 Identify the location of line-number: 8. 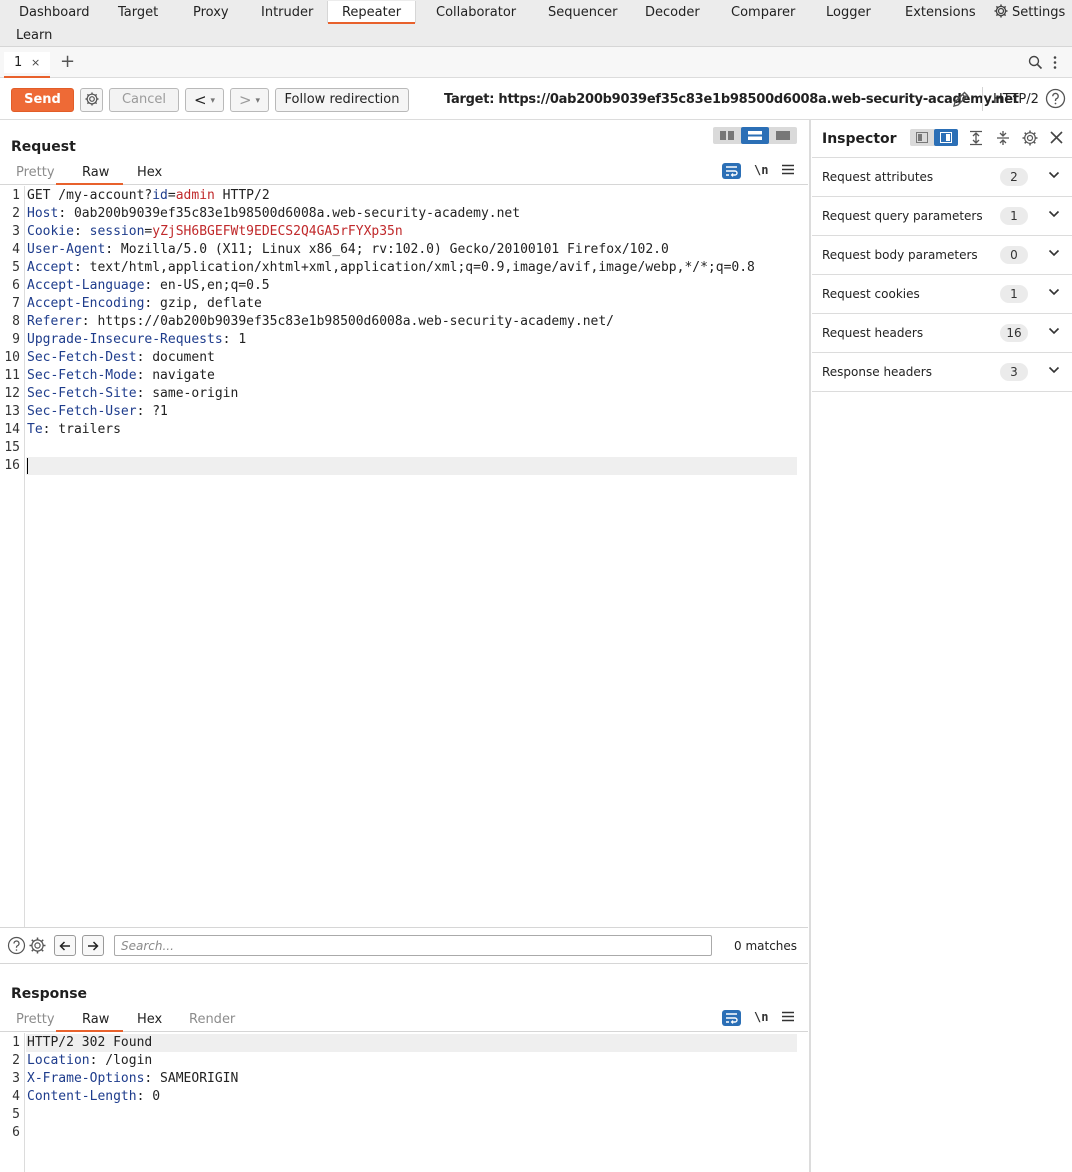
(16, 321).